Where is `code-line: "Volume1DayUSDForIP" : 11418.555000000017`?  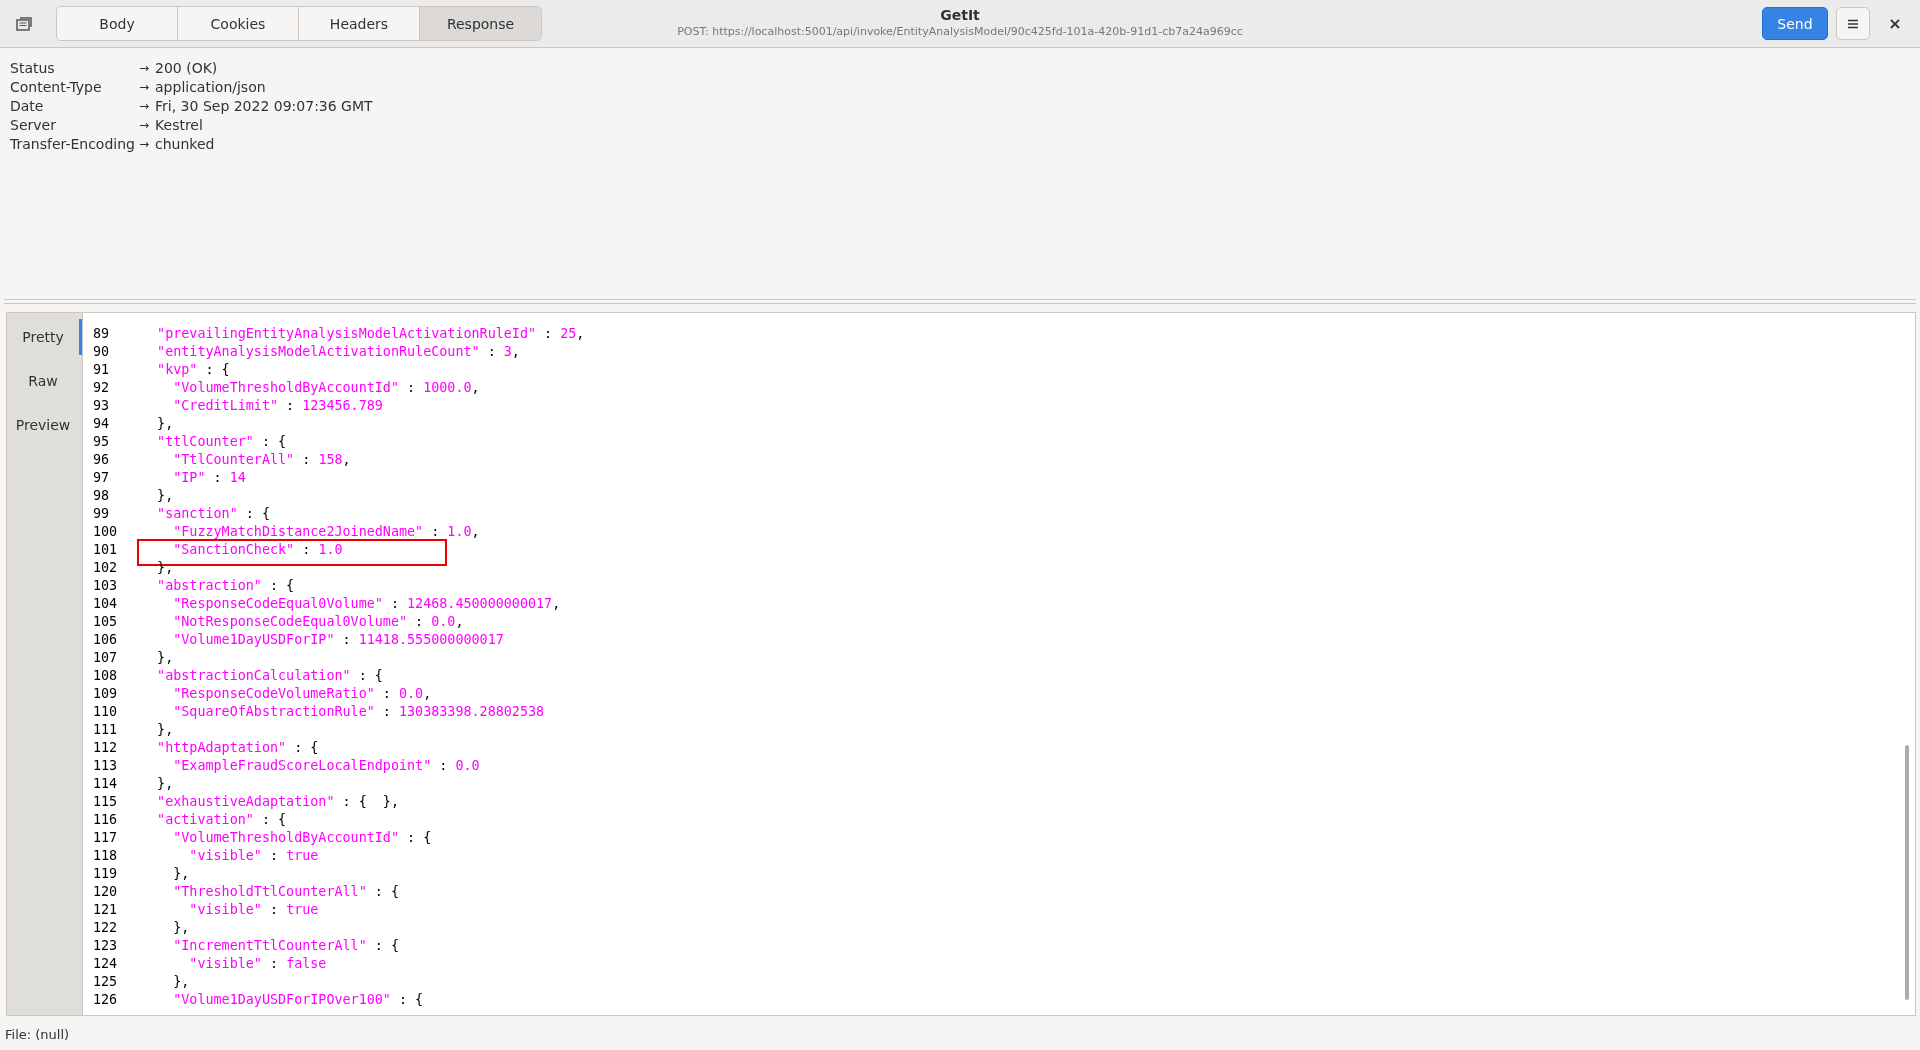 code-line: "Volume1DayUSDForIP" : 11418.555000000017 is located at coordinates (338, 640).